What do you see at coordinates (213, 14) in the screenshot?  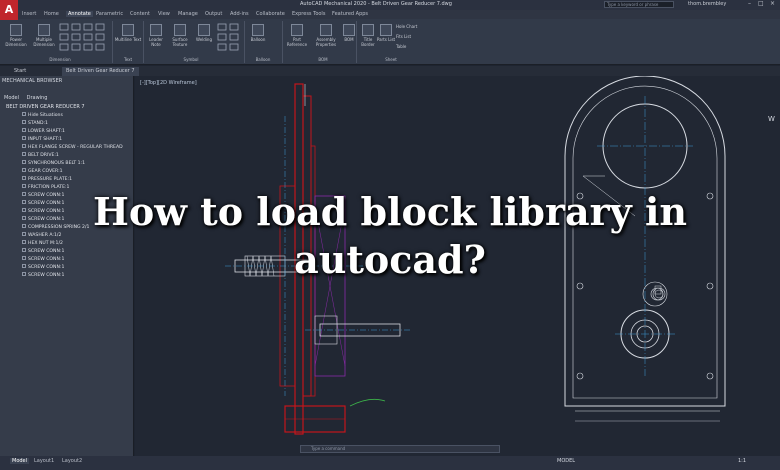 I see `tab-output: Output` at bounding box center [213, 14].